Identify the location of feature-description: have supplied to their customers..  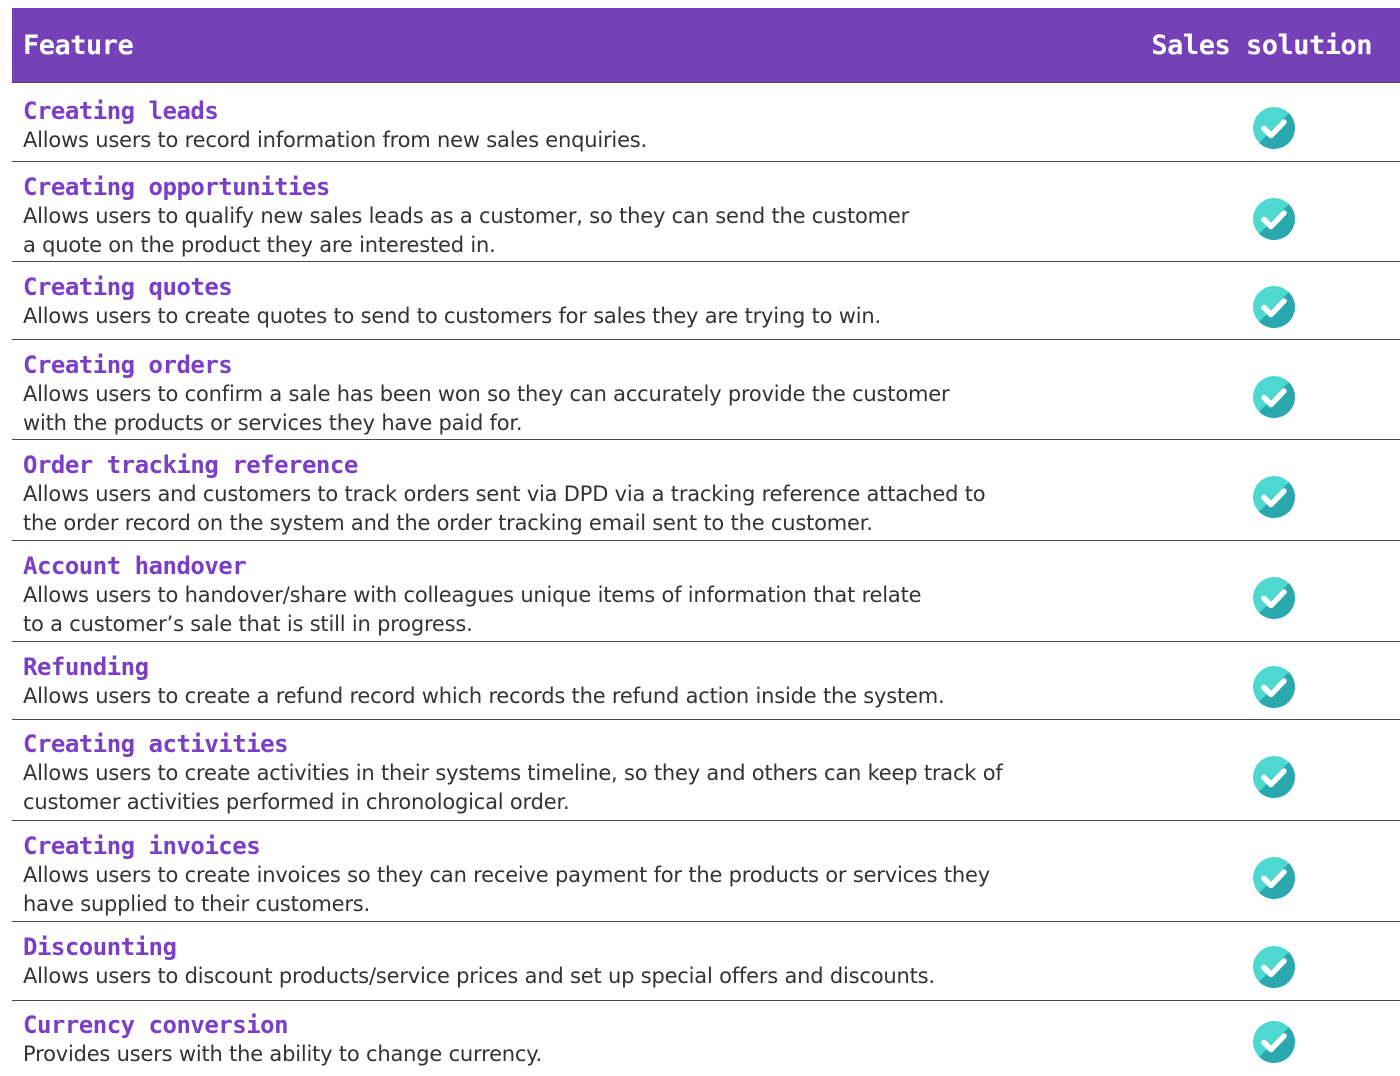
(196, 904).